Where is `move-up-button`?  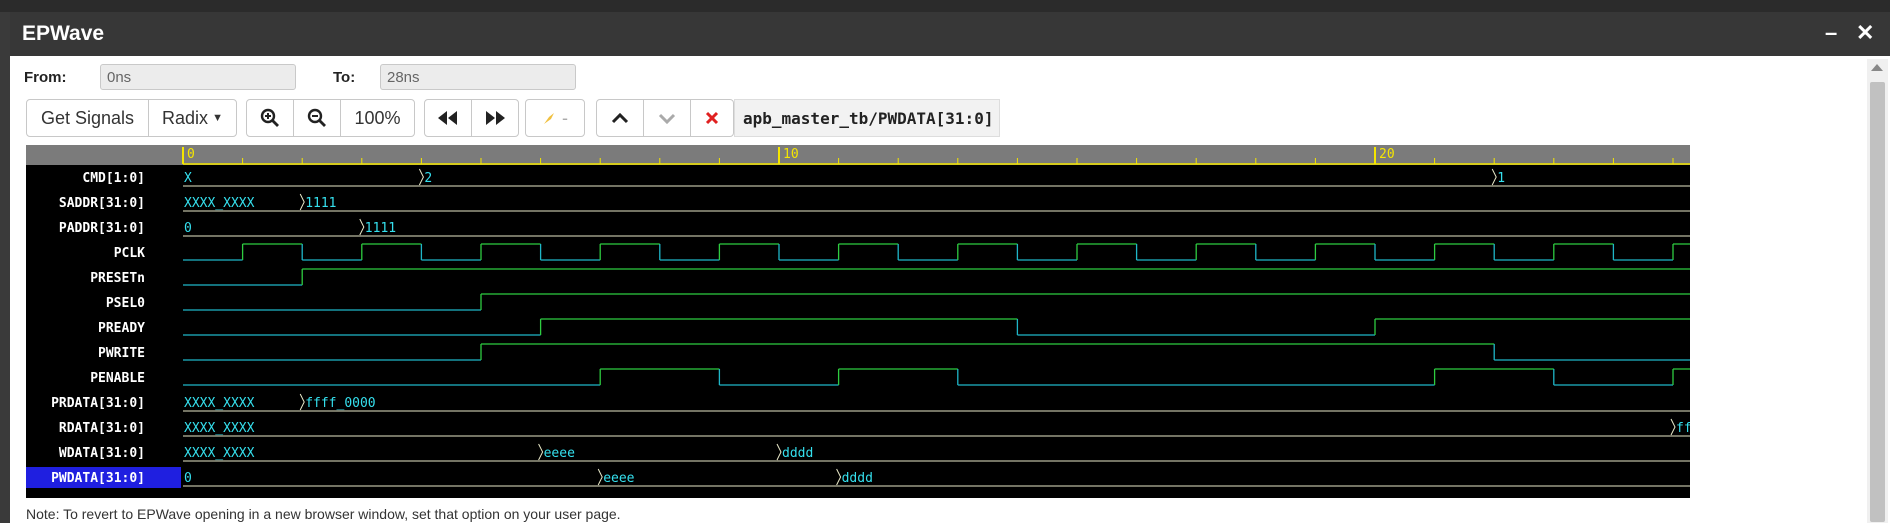
move-up-button is located at coordinates (620, 118).